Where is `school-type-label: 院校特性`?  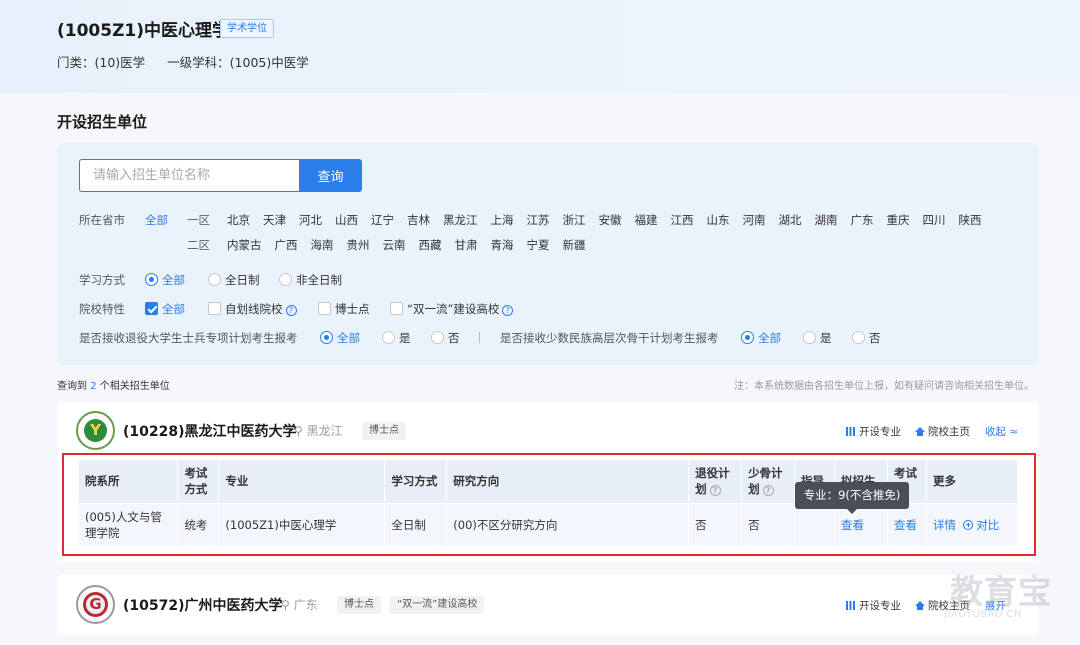 school-type-label: 院校特性 is located at coordinates (102, 309).